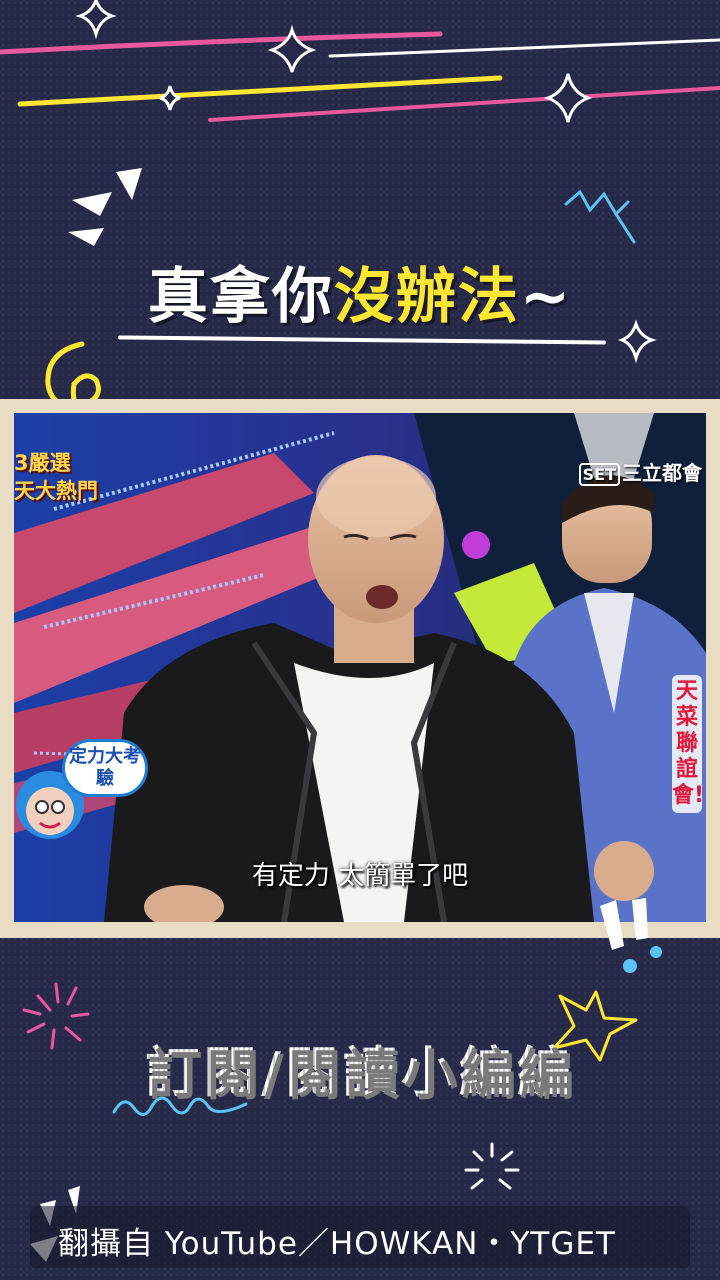  I want to click on channel-name: 三立都會, so click(662, 473).